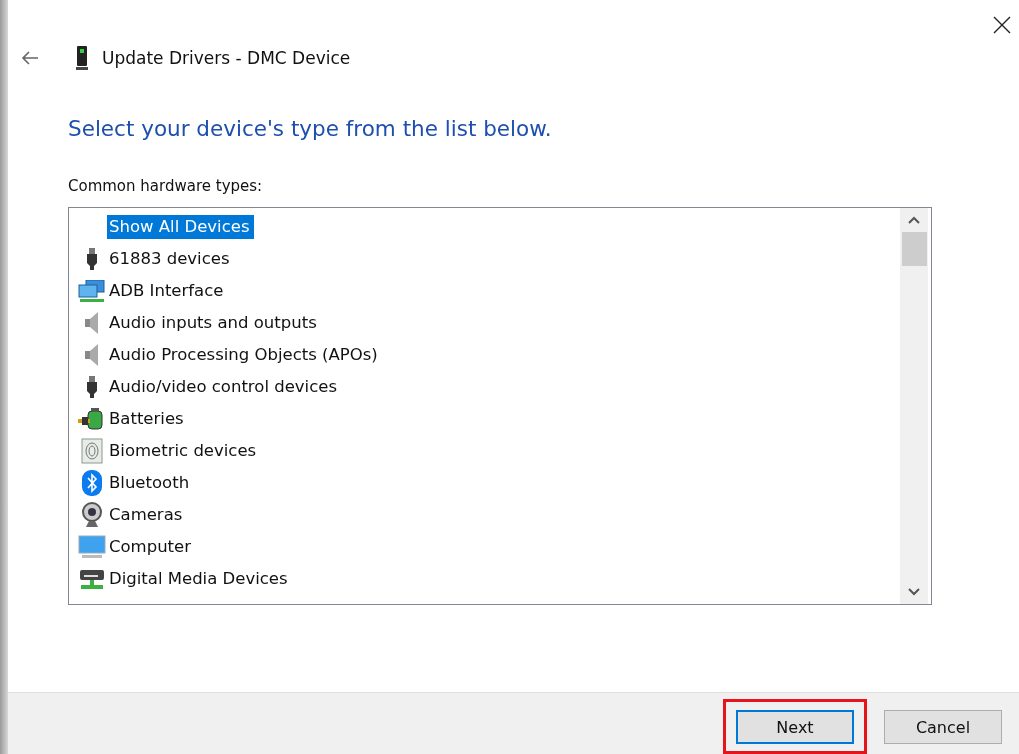 This screenshot has height=754, width=1019. Describe the element at coordinates (92, 291) in the screenshot. I see `network-icon` at that location.